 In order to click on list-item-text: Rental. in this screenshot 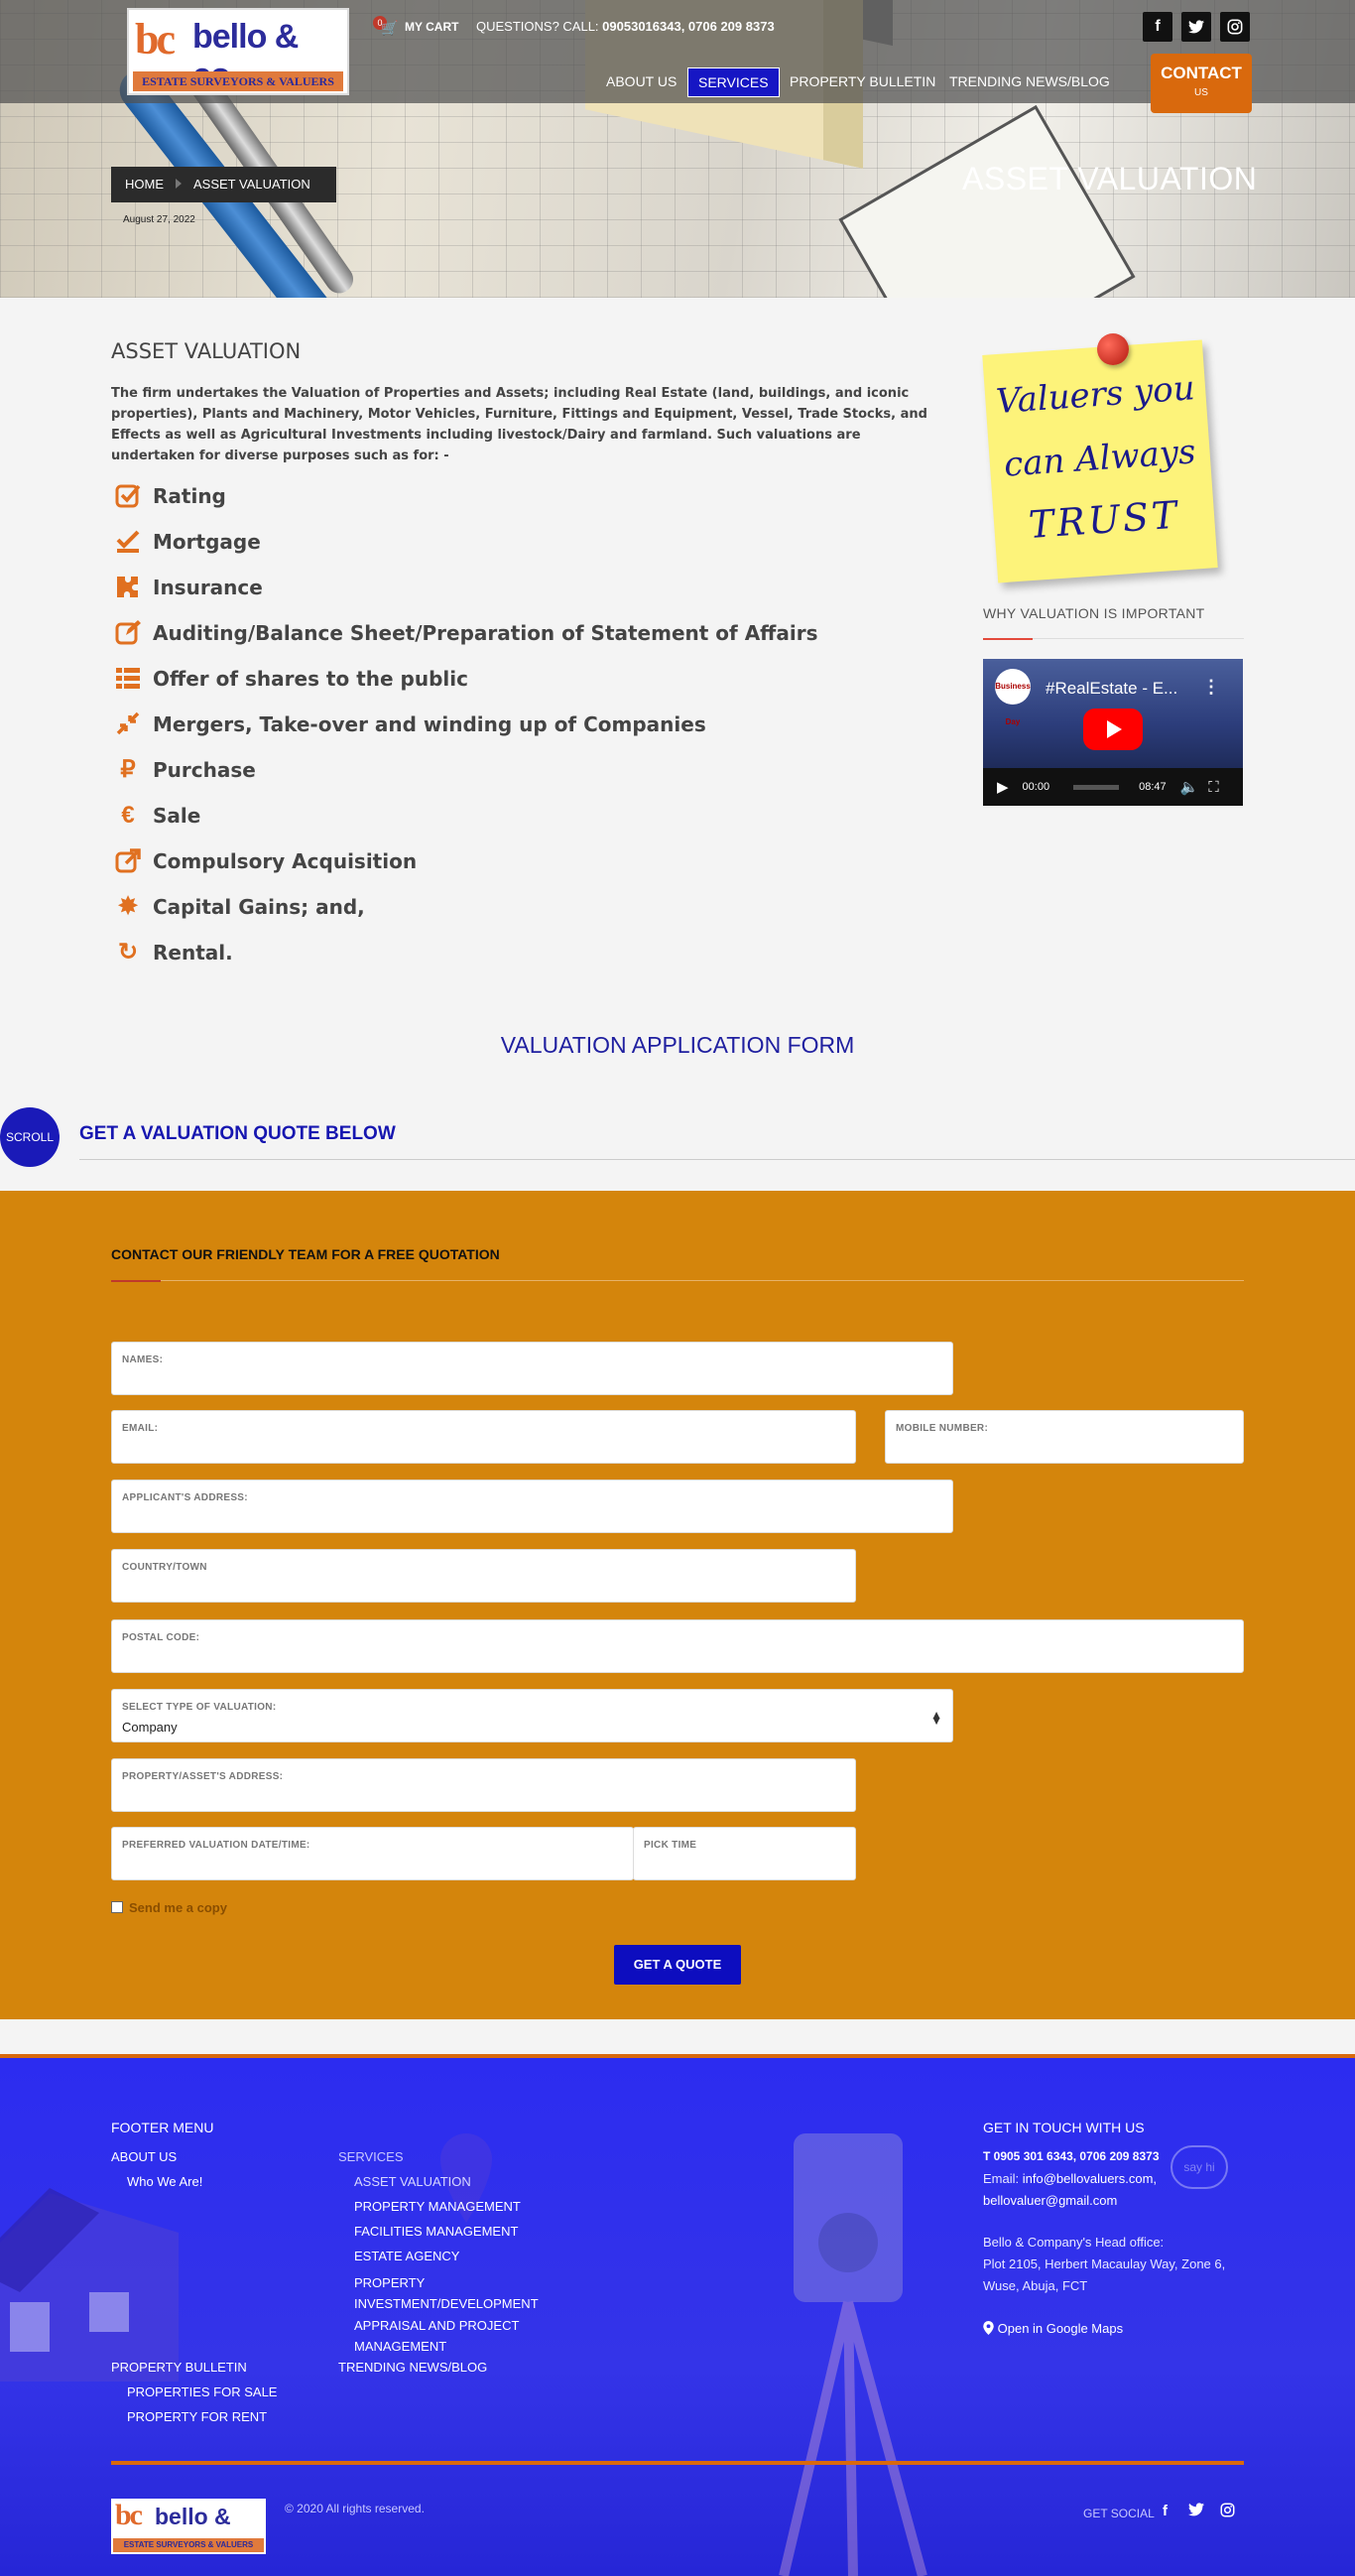, I will do `click(193, 953)`.